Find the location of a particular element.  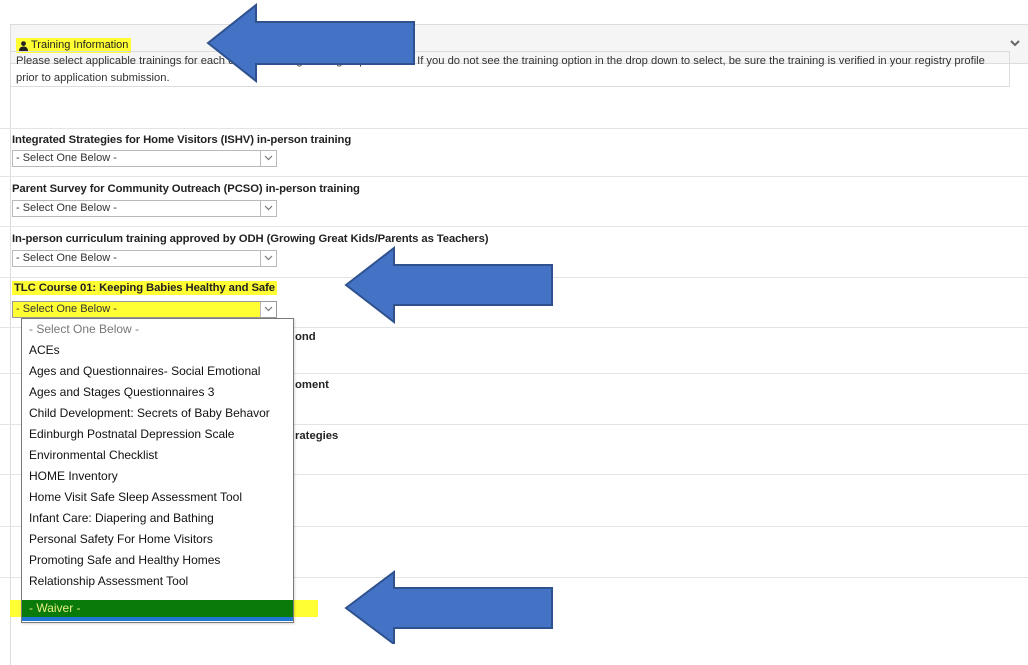

dropdown-option: Personal Safety For Home Visitors is located at coordinates (157, 539).